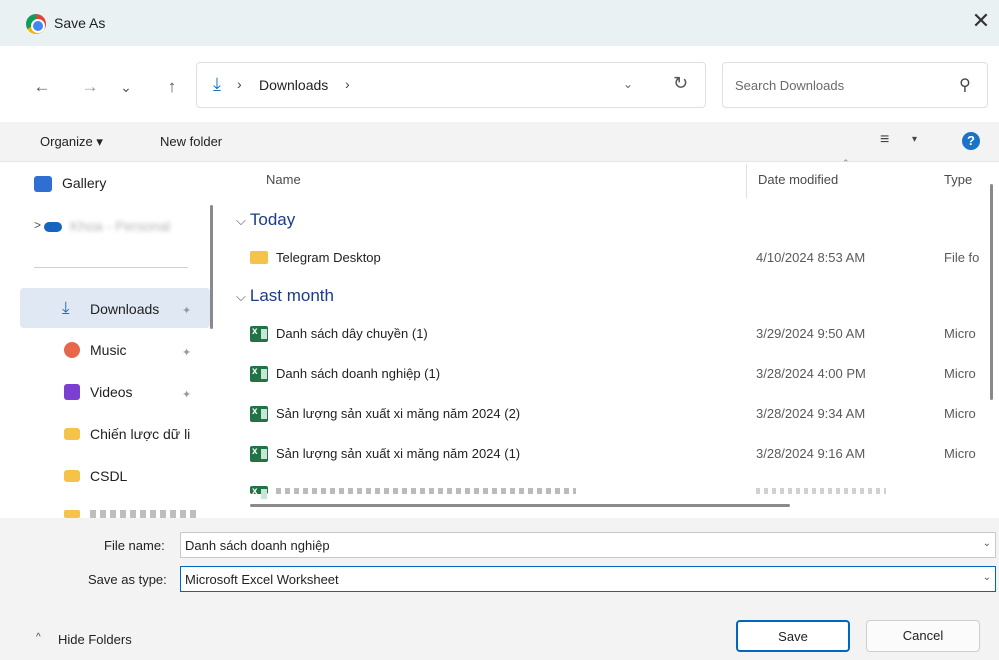 The width and height of the screenshot is (999, 660). What do you see at coordinates (971, 141) in the screenshot?
I see `help-icon: ?` at bounding box center [971, 141].